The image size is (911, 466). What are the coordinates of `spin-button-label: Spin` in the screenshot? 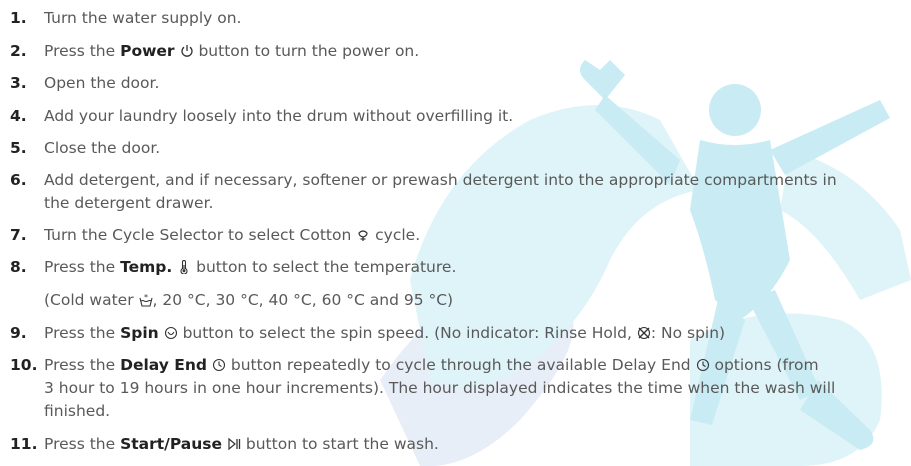 It's located at (139, 333).